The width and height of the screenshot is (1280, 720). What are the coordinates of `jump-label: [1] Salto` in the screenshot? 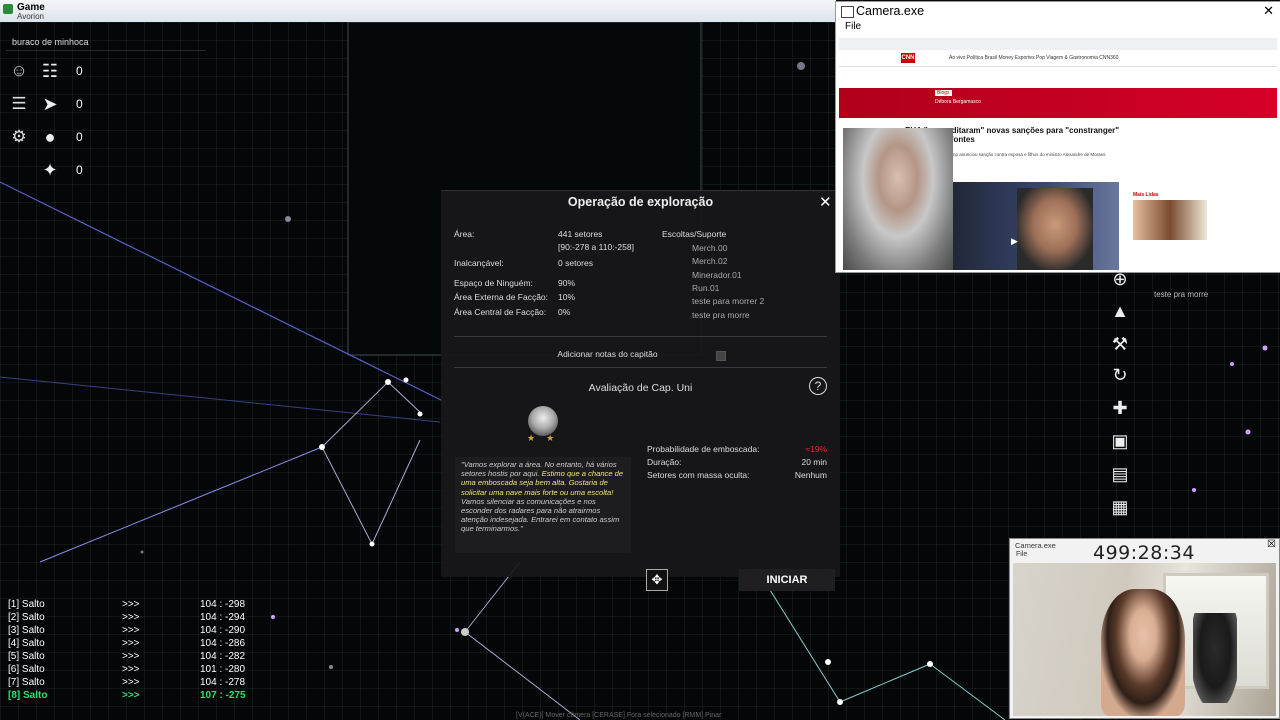 It's located at (26, 604).